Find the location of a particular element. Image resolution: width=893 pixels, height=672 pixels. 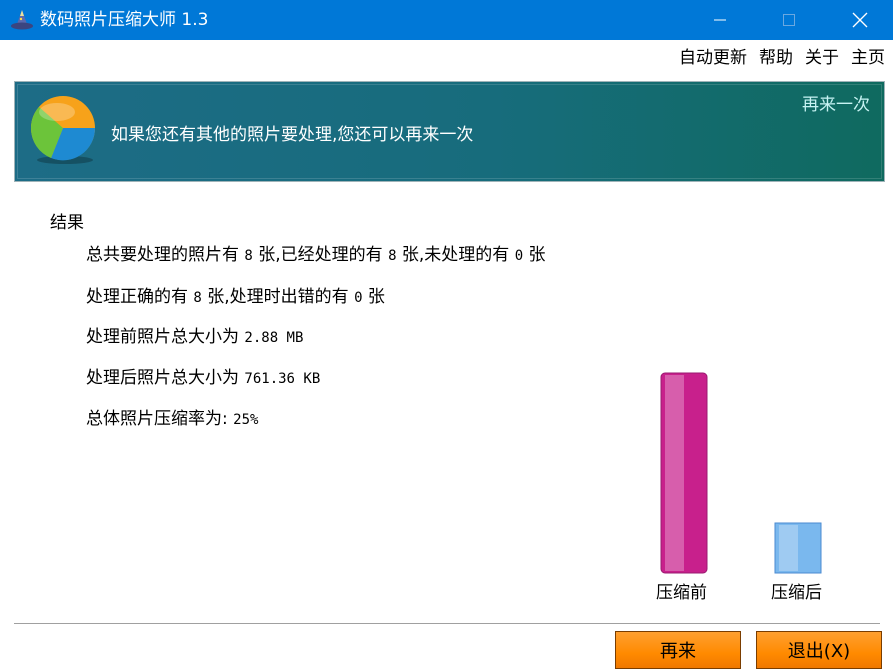

result-text: 张,已经处理的有 is located at coordinates (320, 255).